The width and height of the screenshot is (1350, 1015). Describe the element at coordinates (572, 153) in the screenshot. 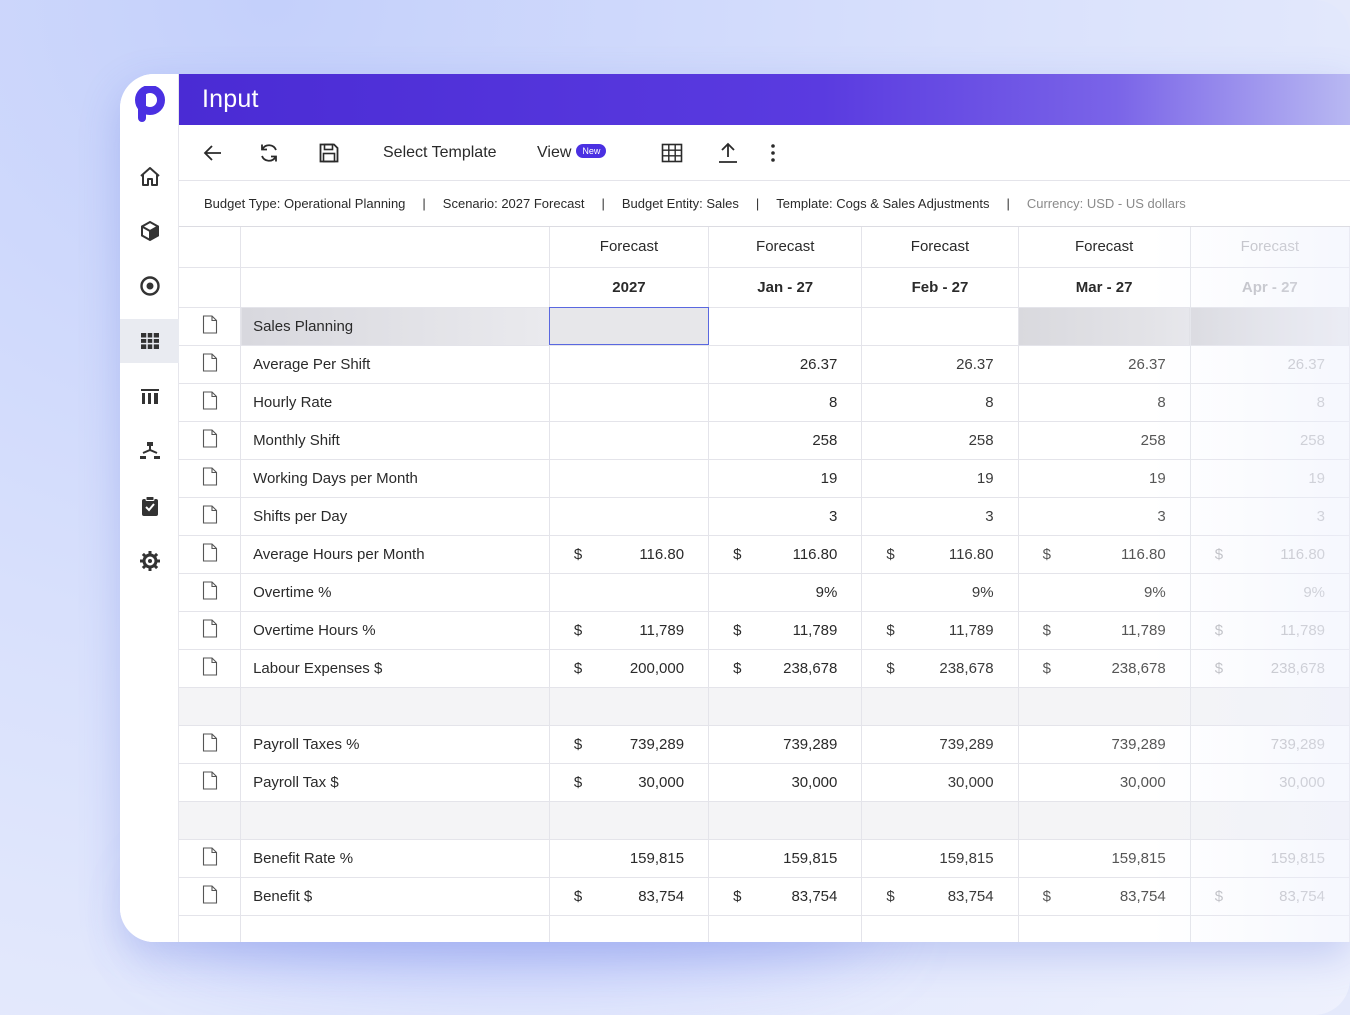

I see `view-button: View New` at that location.